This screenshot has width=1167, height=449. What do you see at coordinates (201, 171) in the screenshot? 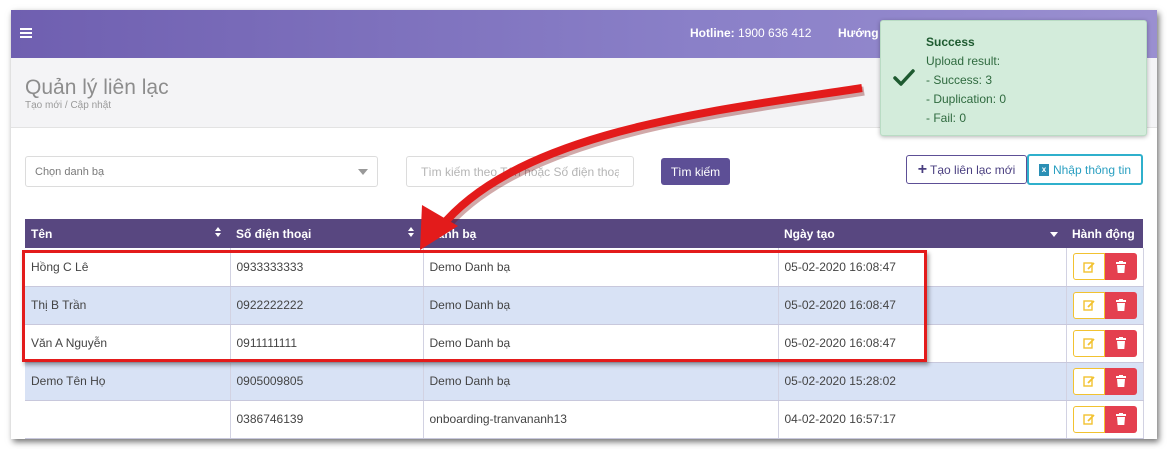
I see `phonebook-select: Chọn danh bạ` at bounding box center [201, 171].